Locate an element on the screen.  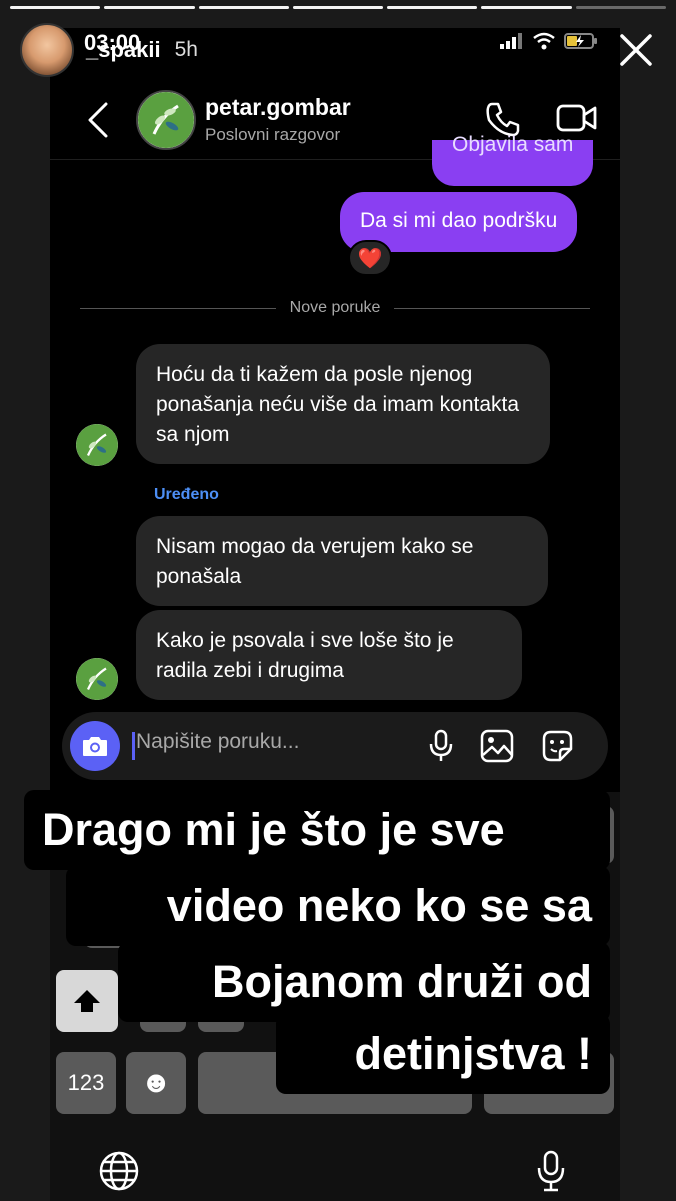
message-input is located at coordinates (276, 742).